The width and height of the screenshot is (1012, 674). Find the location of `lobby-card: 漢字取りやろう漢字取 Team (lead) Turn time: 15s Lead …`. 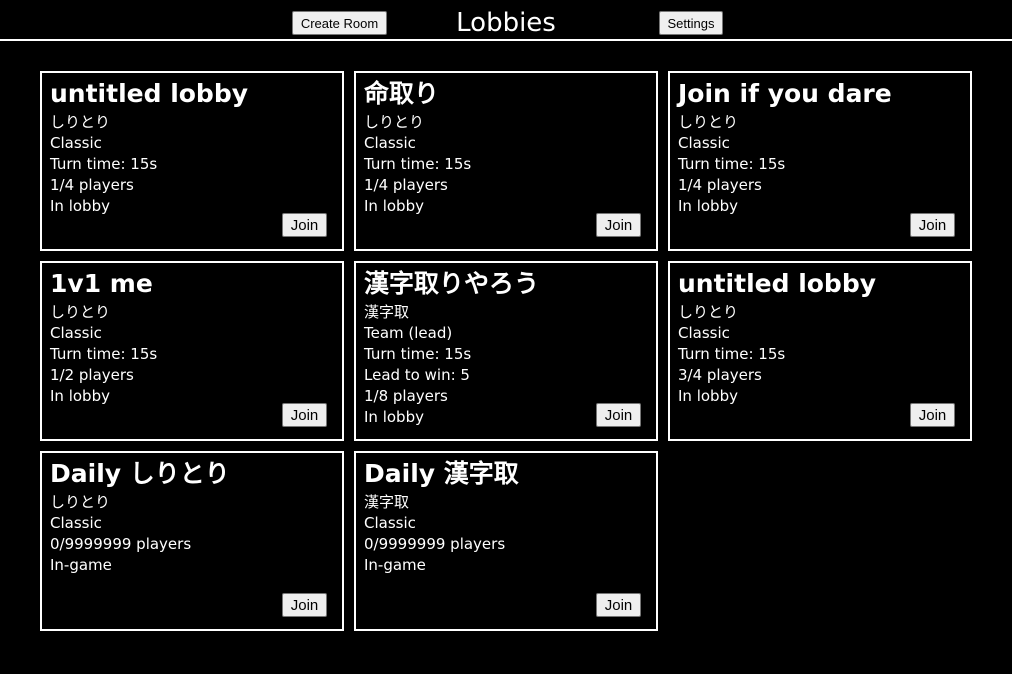

lobby-card: 漢字取りやろう漢字取 Team (lead) Turn time: 15s Lead … is located at coordinates (506, 351).